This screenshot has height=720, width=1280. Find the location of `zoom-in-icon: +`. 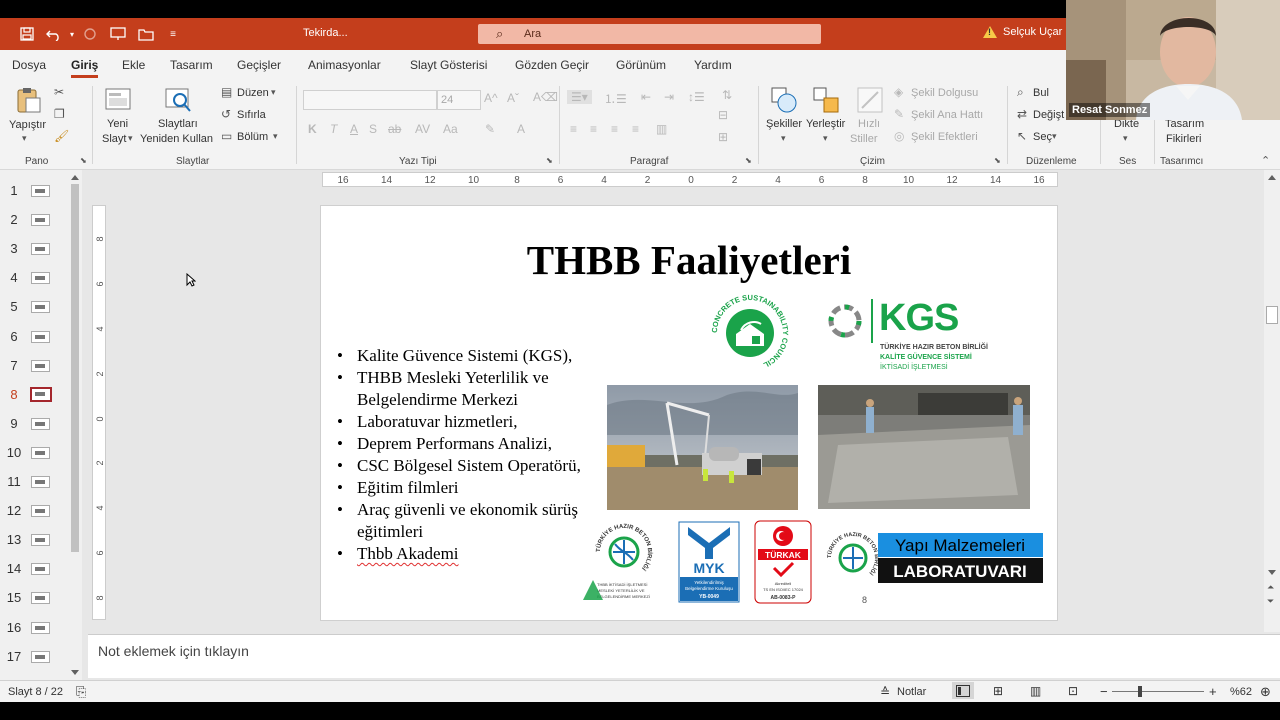

zoom-in-icon: + is located at coordinates (1213, 691).